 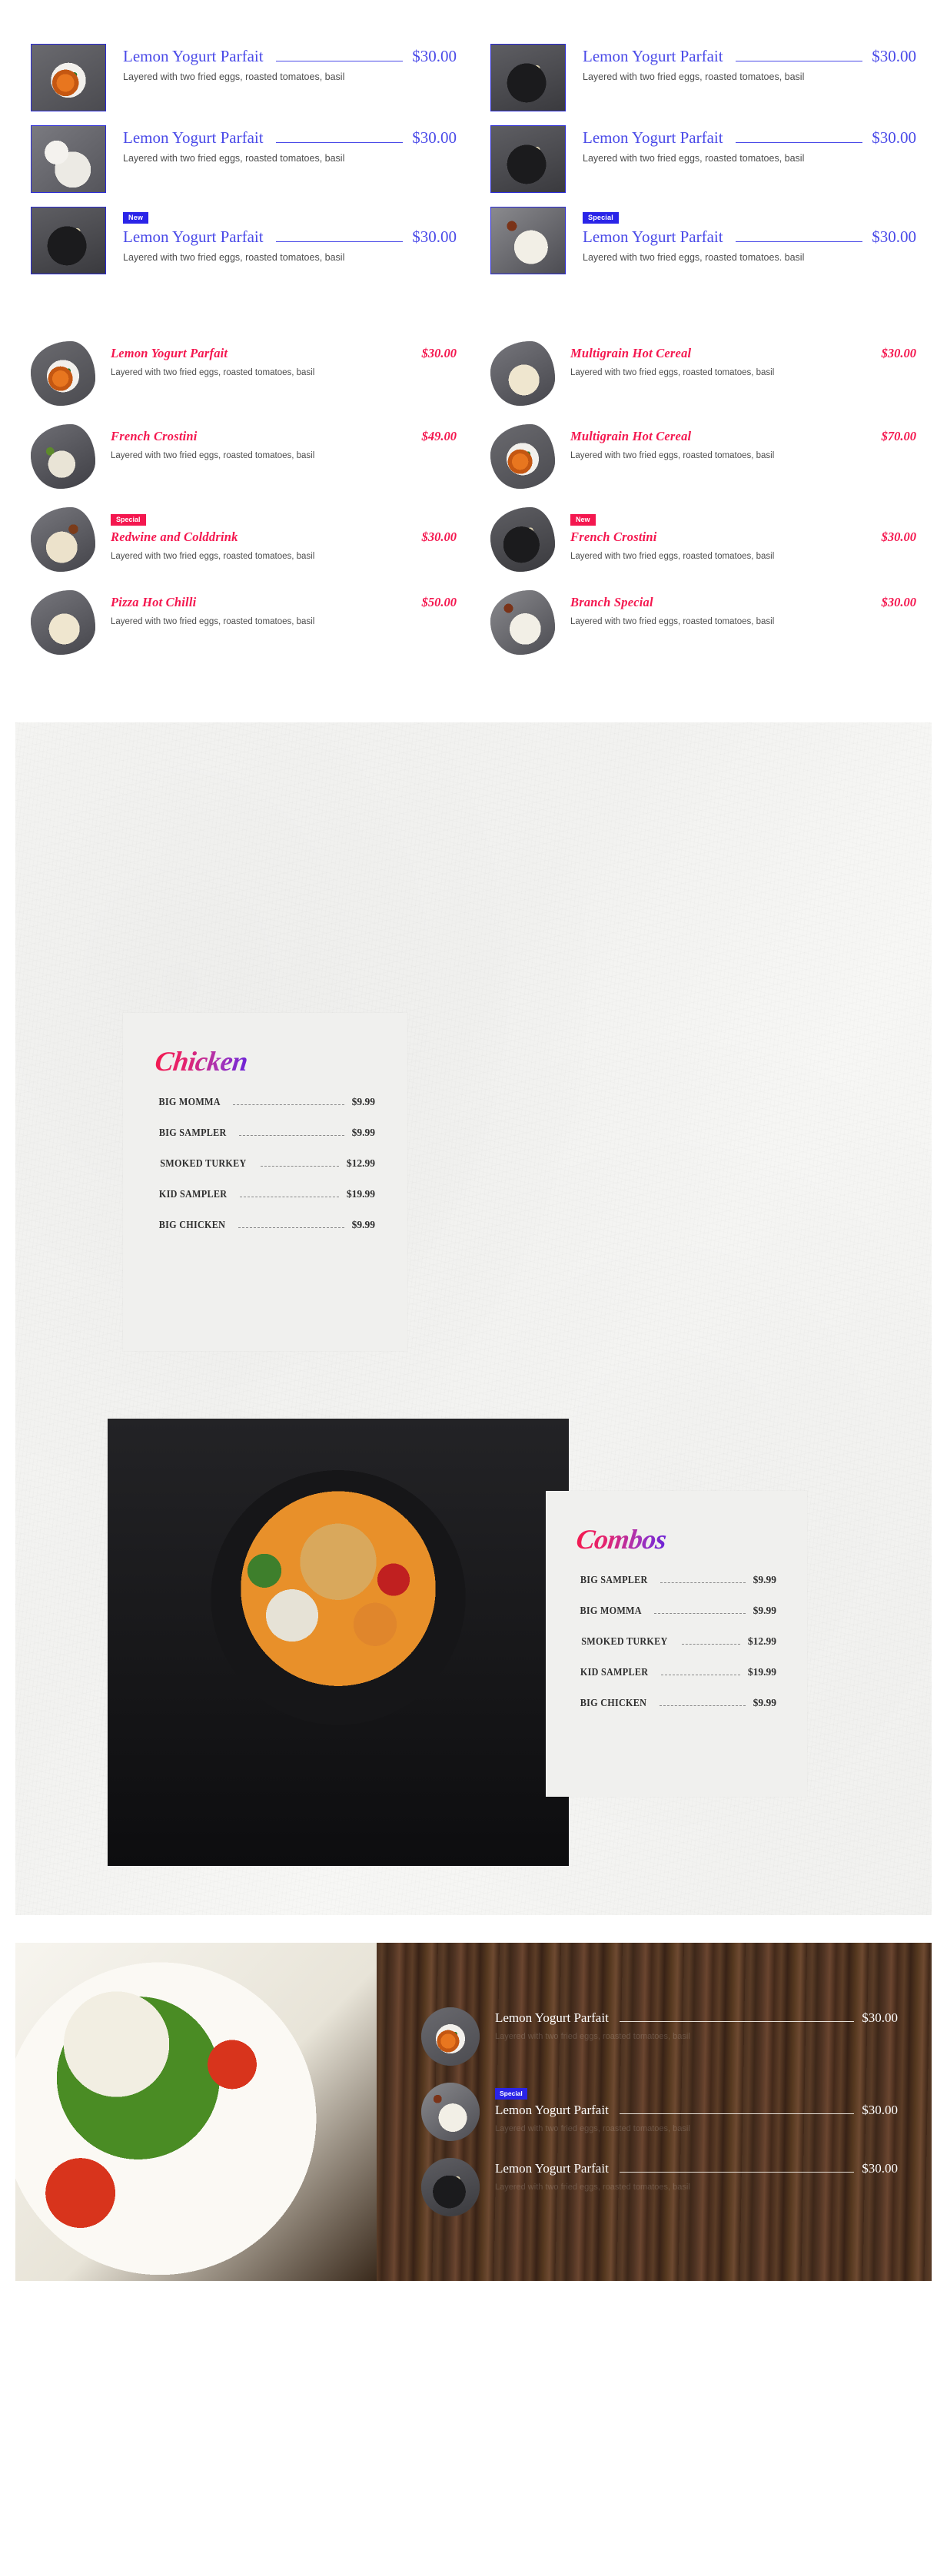 What do you see at coordinates (202, 1061) in the screenshot?
I see `card-title-chicken: Chicken` at bounding box center [202, 1061].